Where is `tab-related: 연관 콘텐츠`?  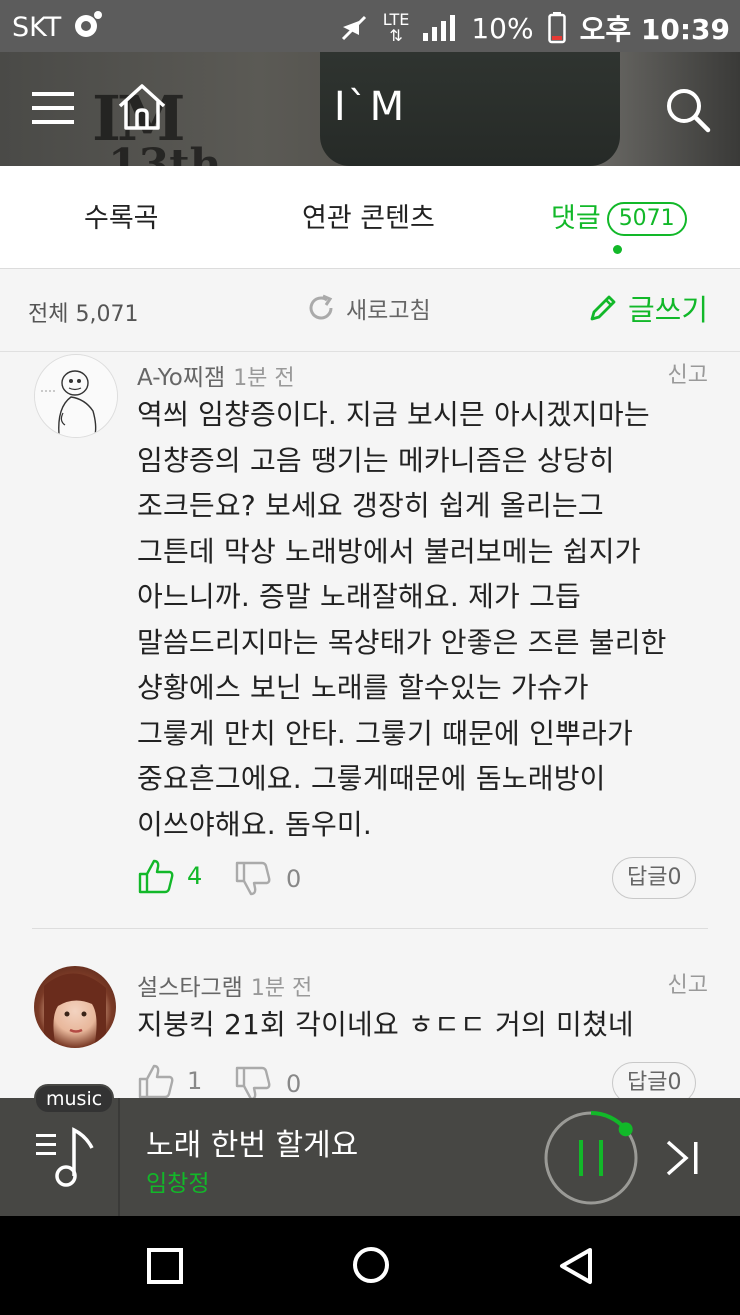
tab-related: 연관 콘텐츠 is located at coordinates (368, 215).